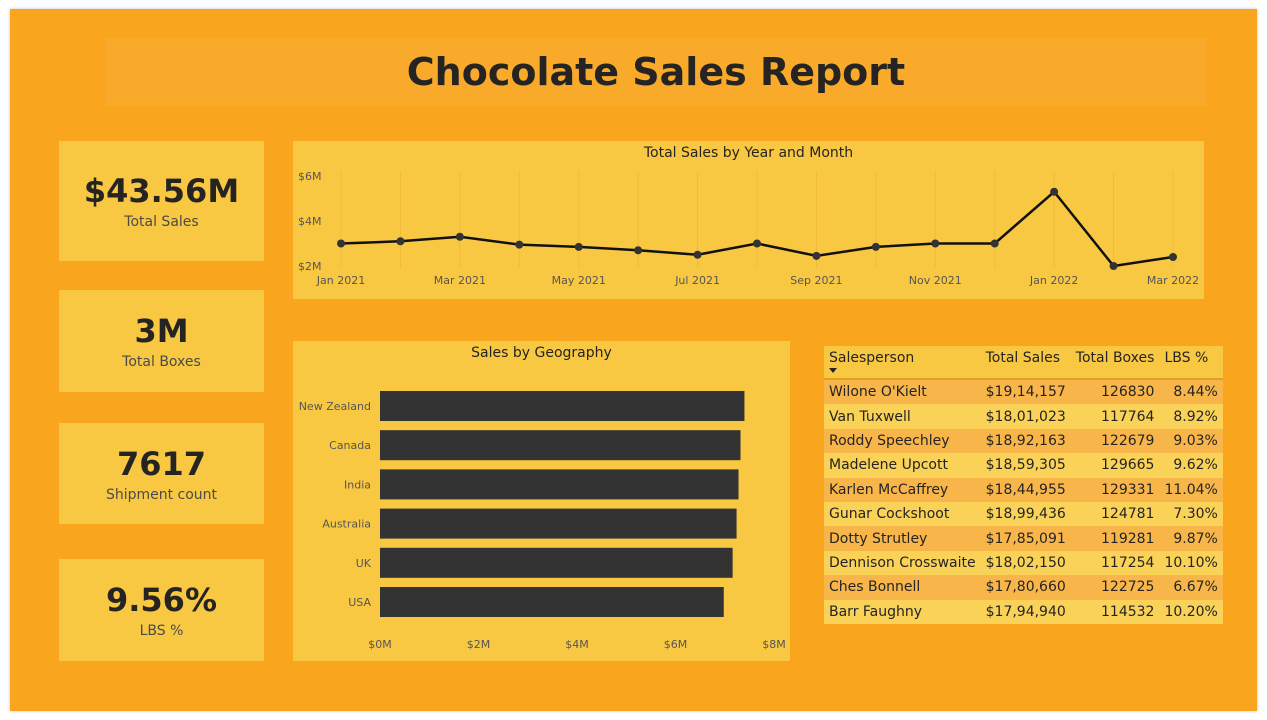 The image size is (1267, 720). Describe the element at coordinates (1191, 587) in the screenshot. I see `cell-lbs-pct: 6.67%` at that location.